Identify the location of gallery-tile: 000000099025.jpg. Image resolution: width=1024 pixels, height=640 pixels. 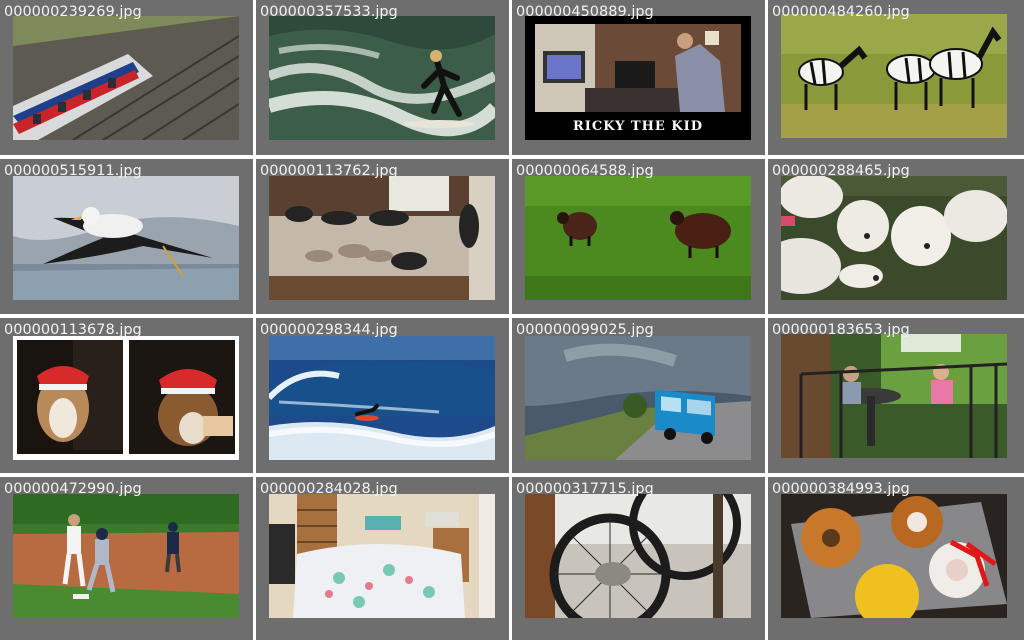
(638, 395).